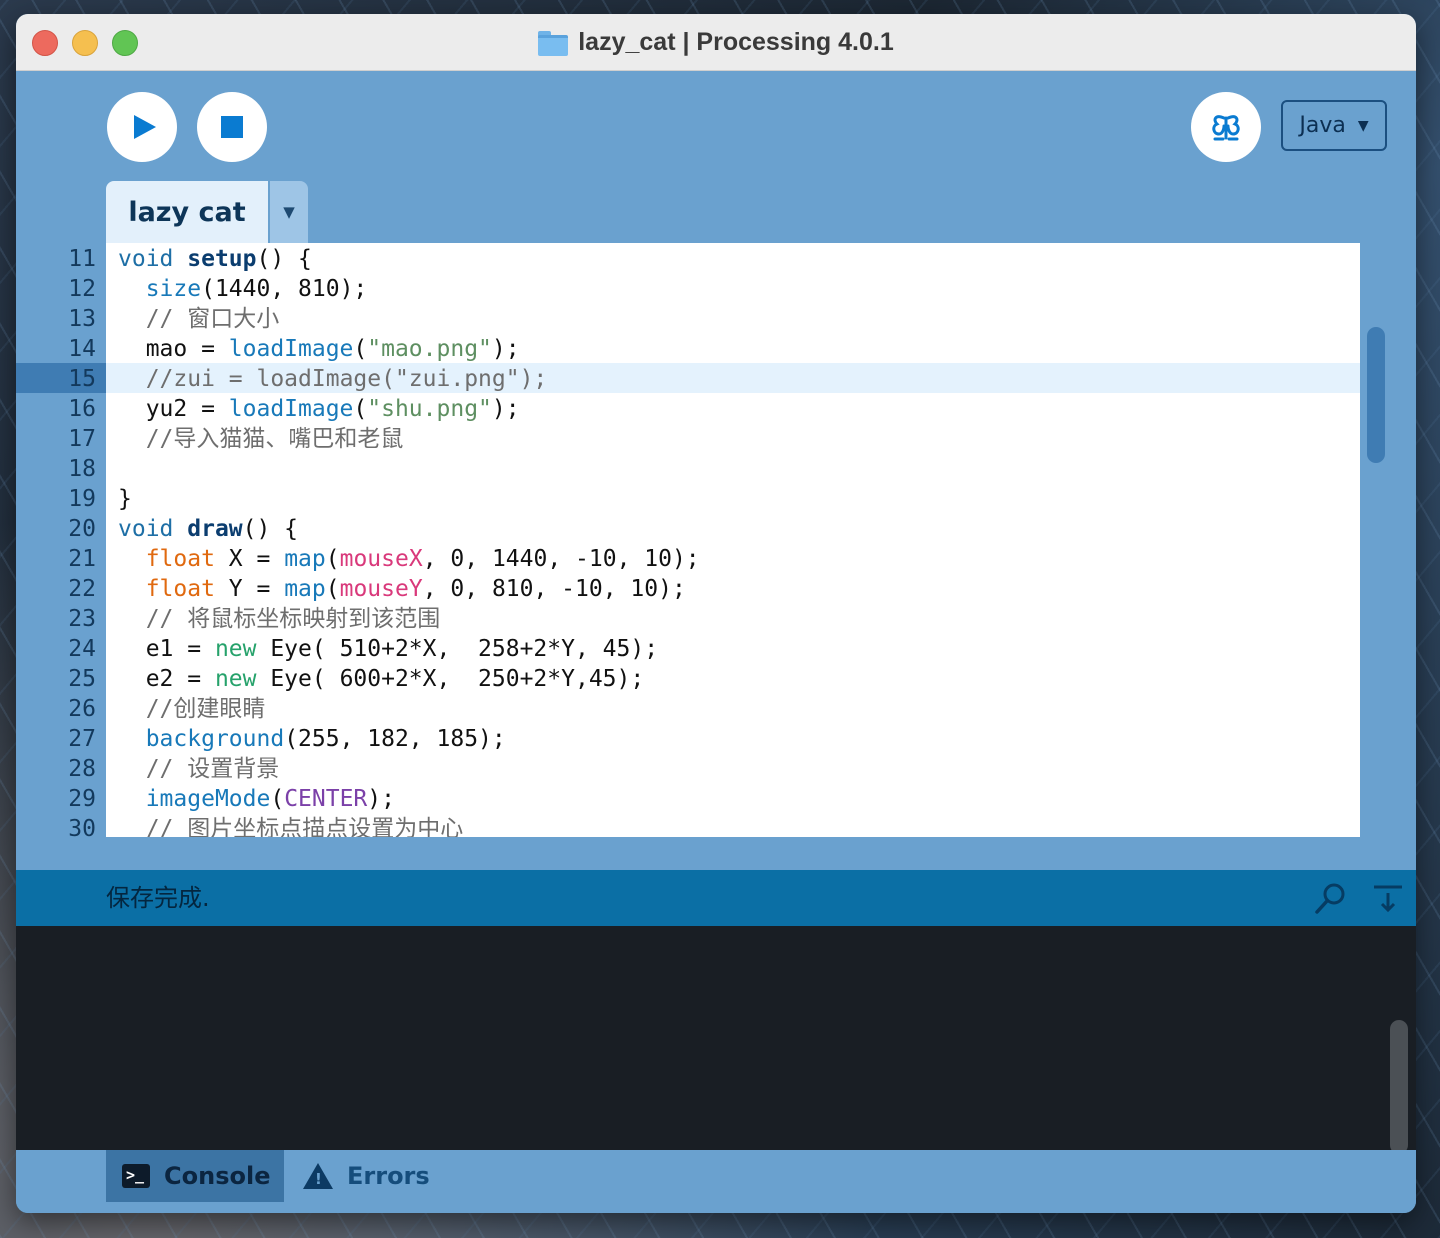  I want to click on line-number: 18, so click(82, 469).